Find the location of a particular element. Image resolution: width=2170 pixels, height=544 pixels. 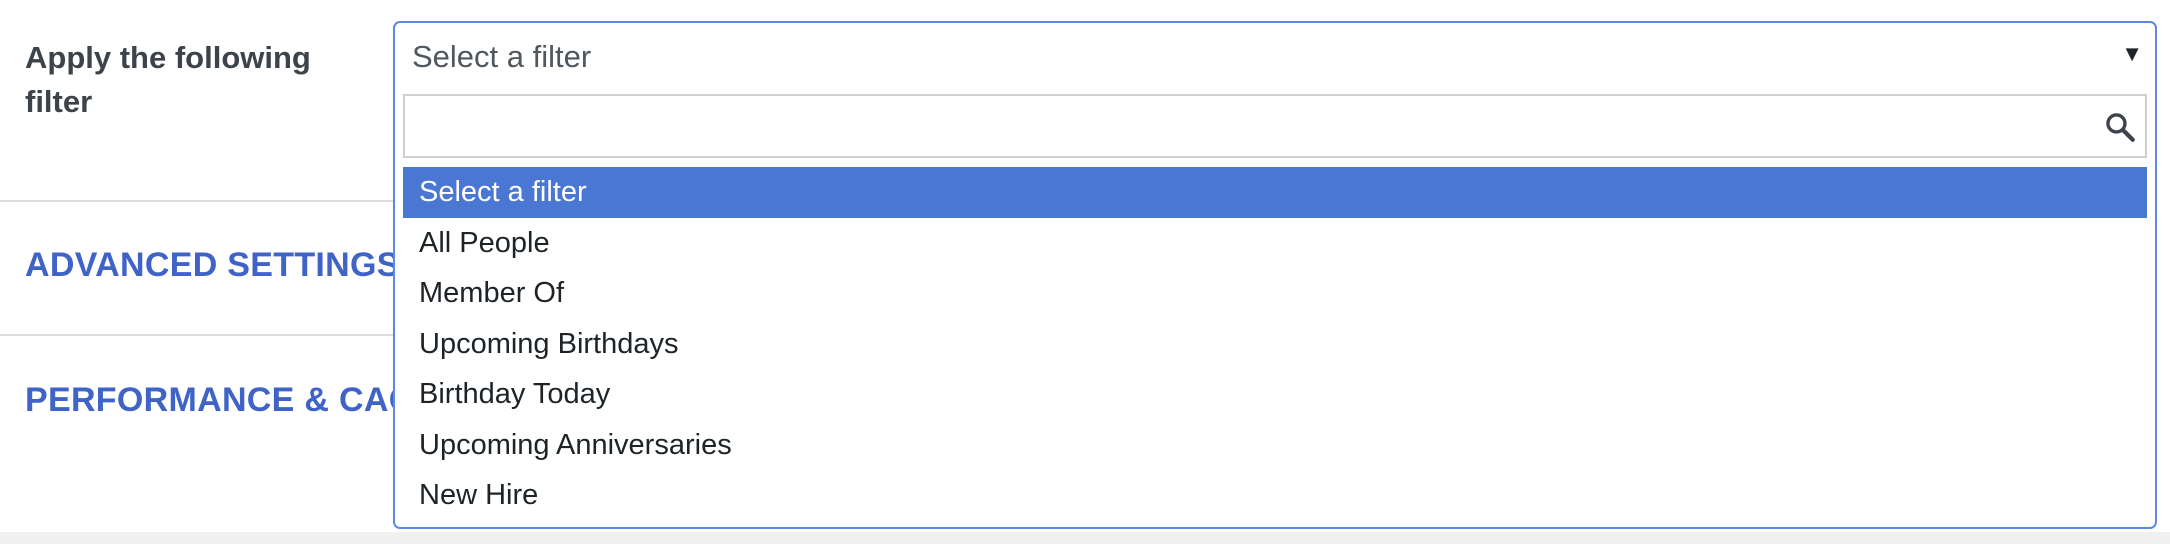

filter-option: Member Of is located at coordinates (1275, 293).